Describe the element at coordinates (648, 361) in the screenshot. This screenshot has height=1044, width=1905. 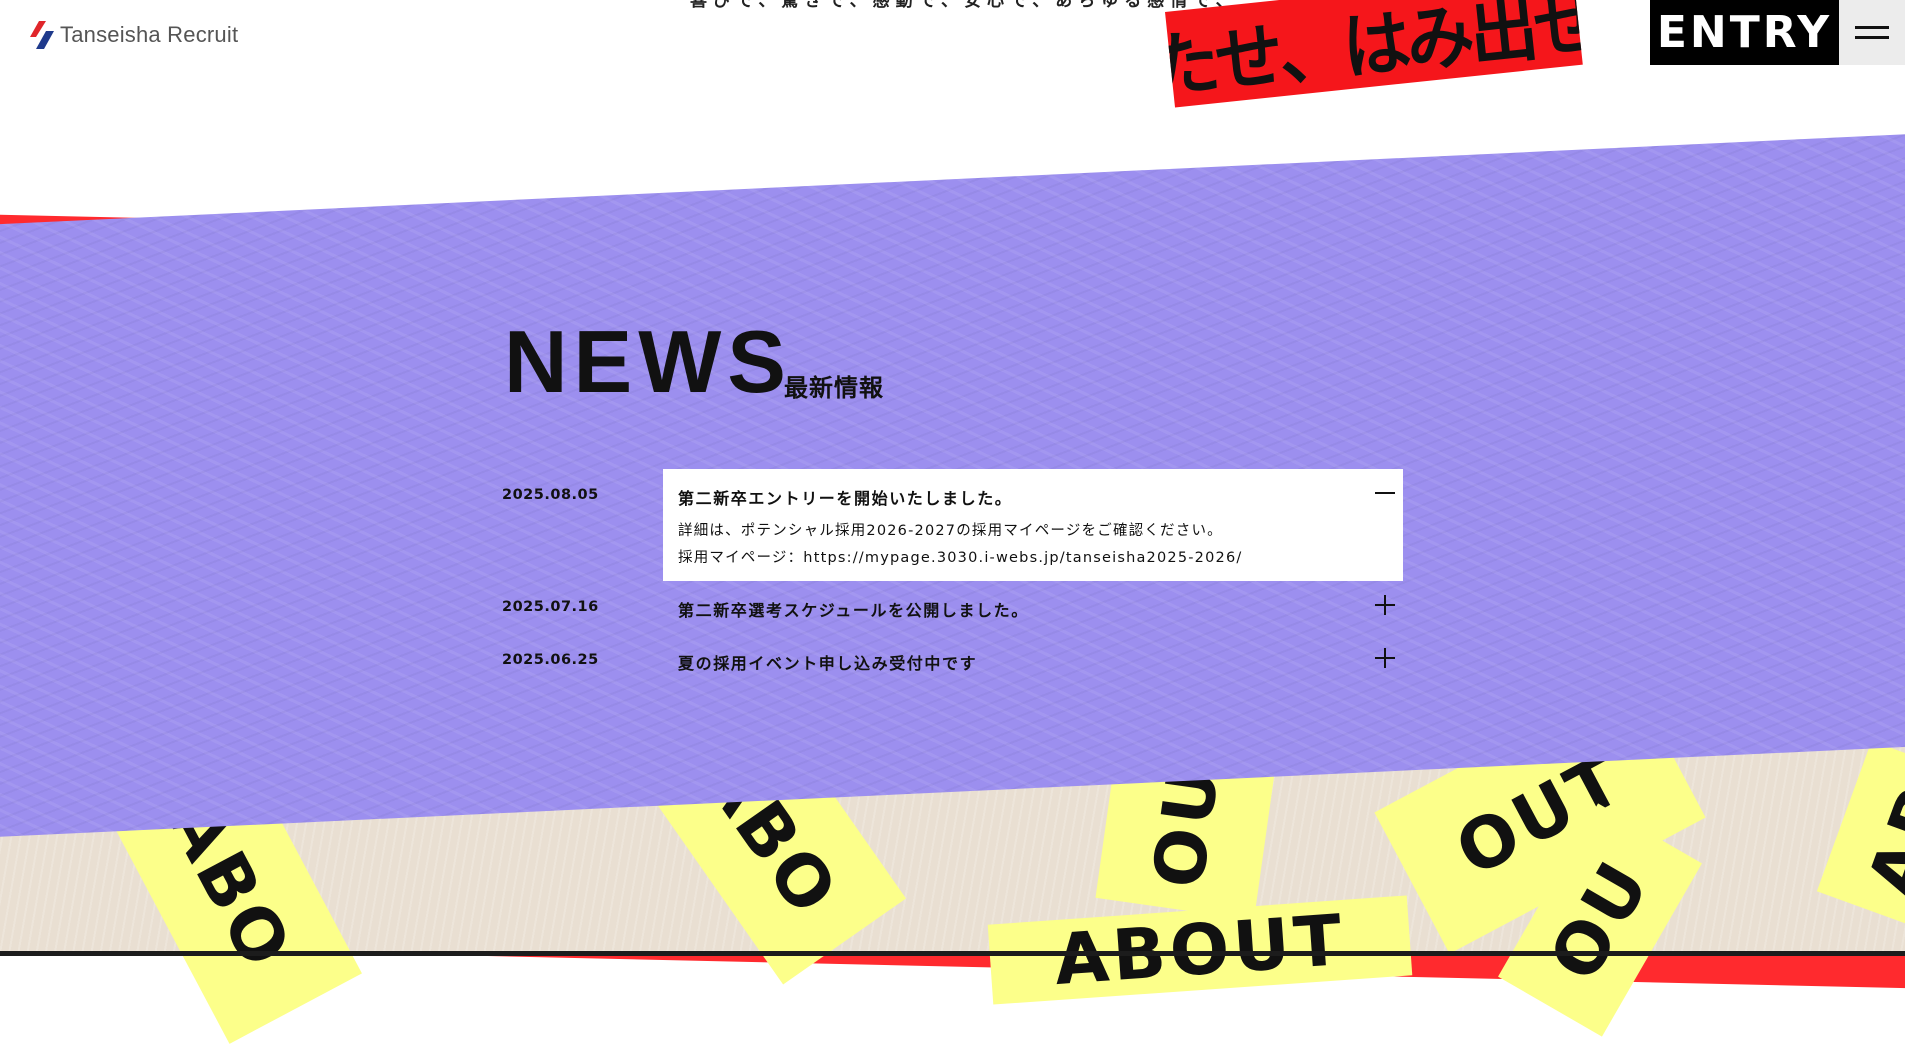
I see `news-title: NEWS` at that location.